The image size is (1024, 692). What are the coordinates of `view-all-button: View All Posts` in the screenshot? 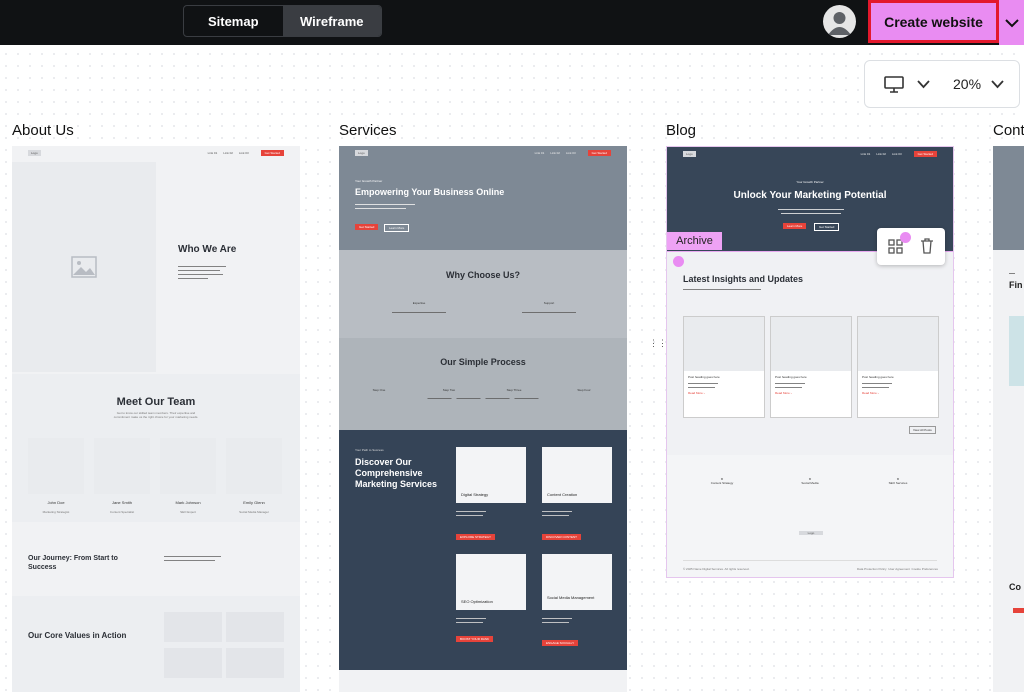 It's located at (922, 430).